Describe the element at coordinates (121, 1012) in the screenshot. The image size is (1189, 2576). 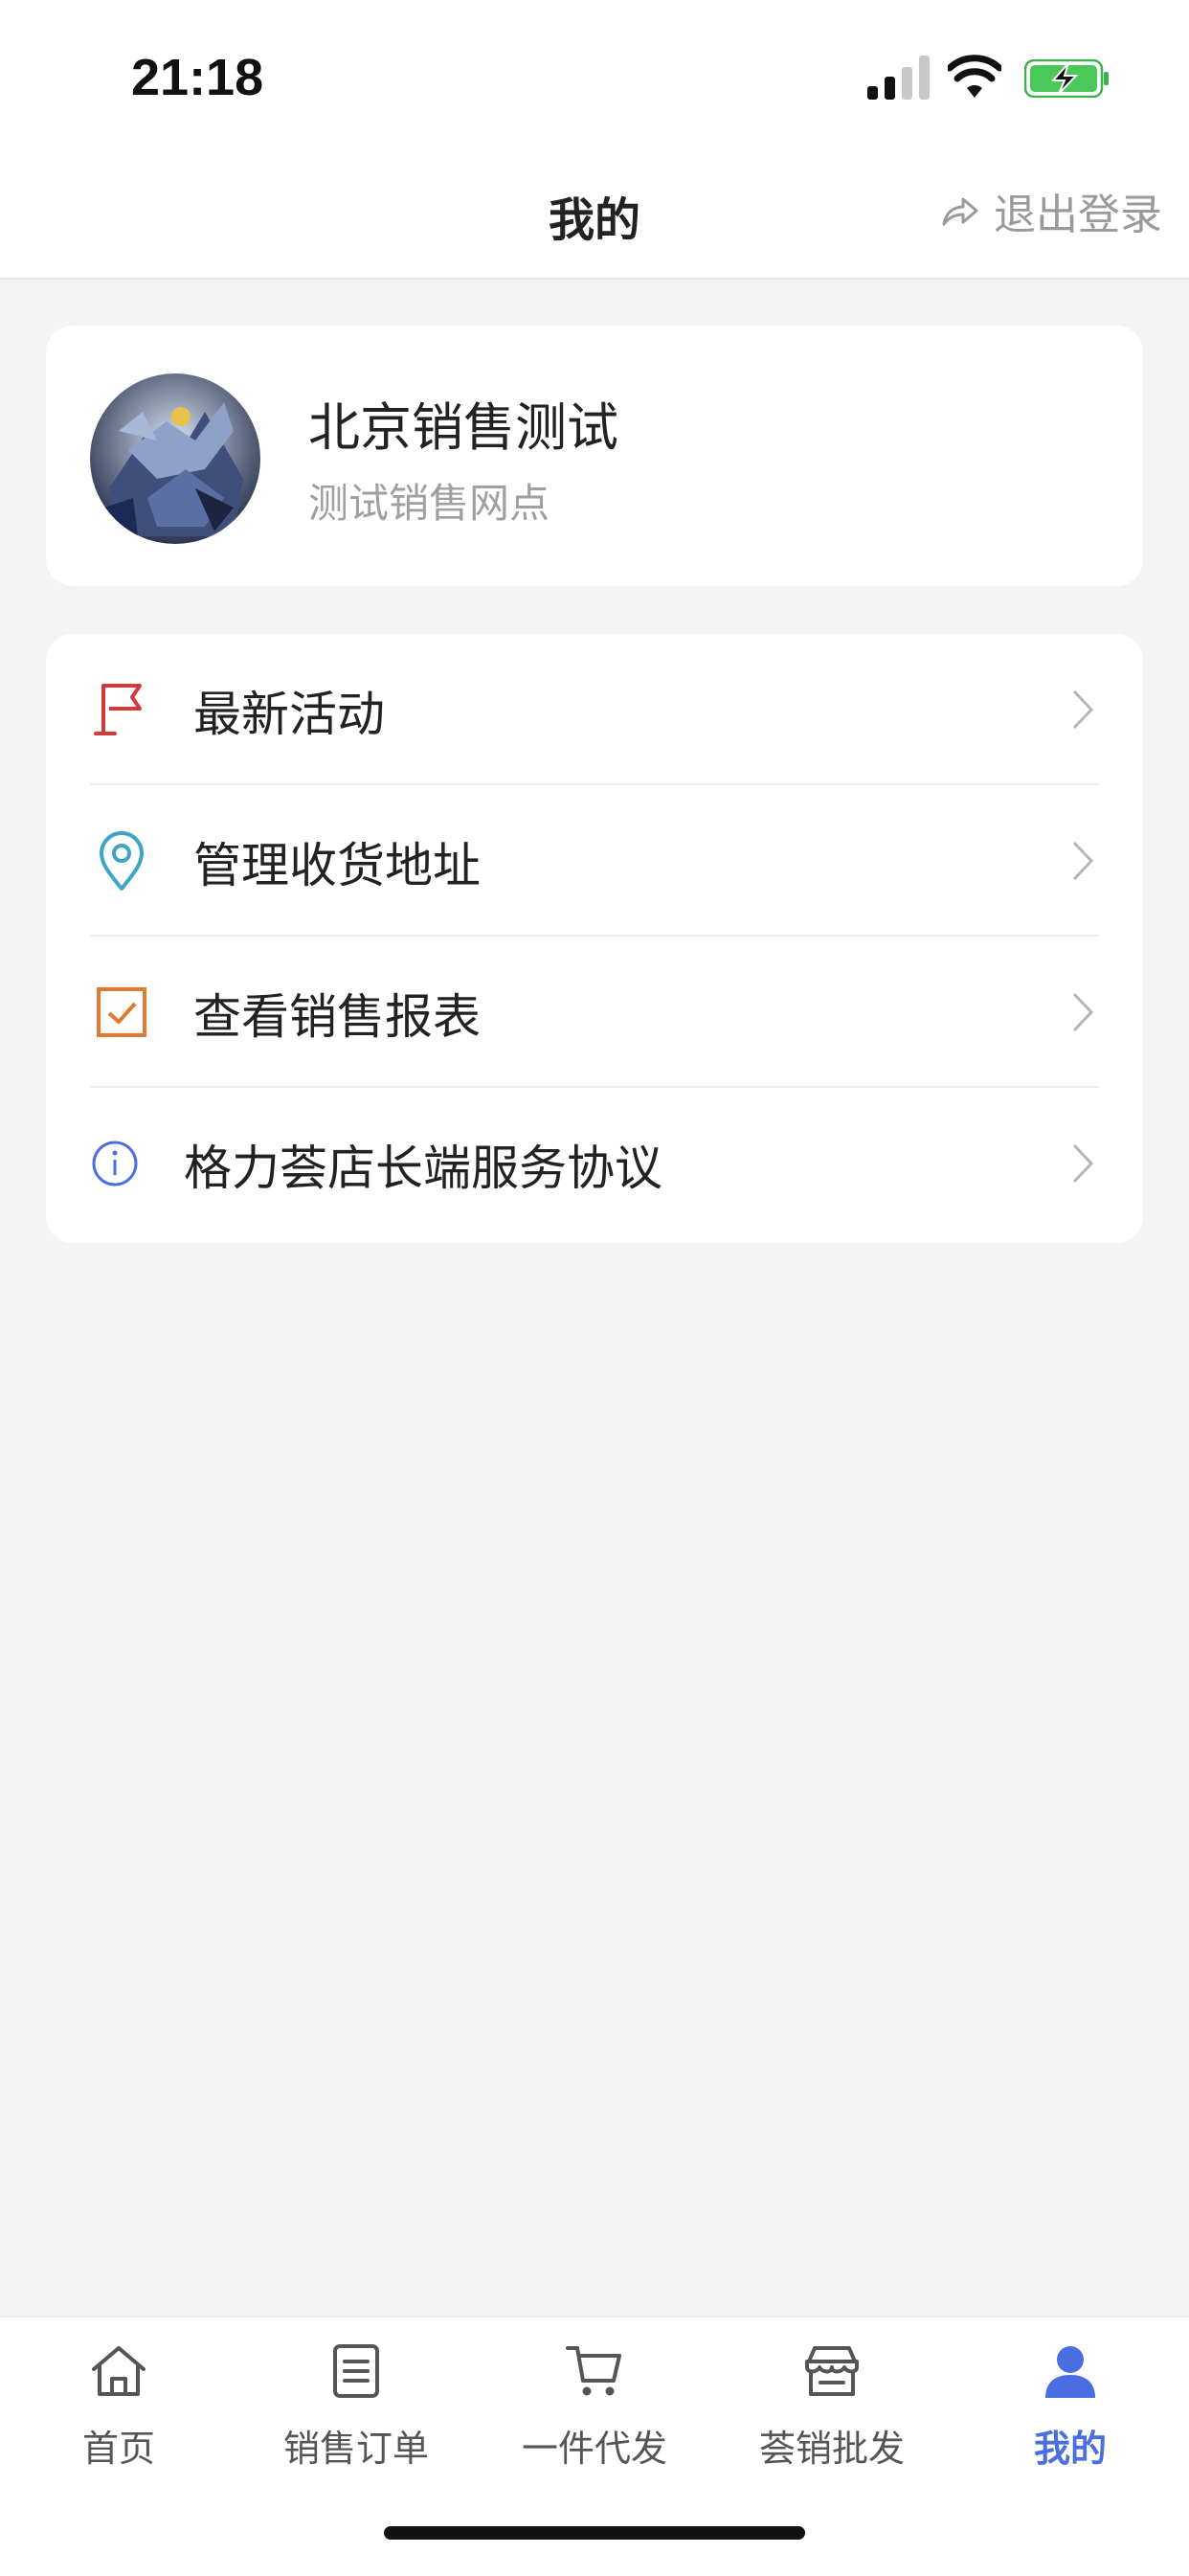
I see `checkbox-icon` at that location.